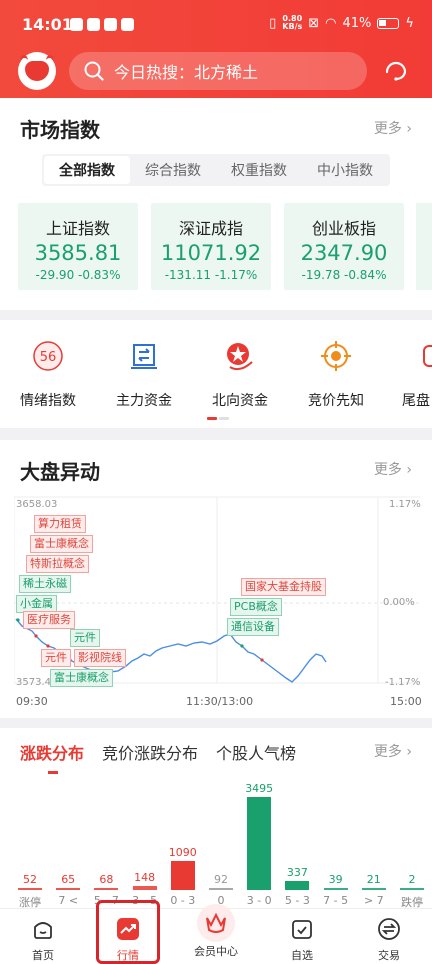 The height and width of the screenshot is (964, 432). Describe the element at coordinates (336, 375) in the screenshot. I see `tool-auction-preview: 竞价先知` at that location.